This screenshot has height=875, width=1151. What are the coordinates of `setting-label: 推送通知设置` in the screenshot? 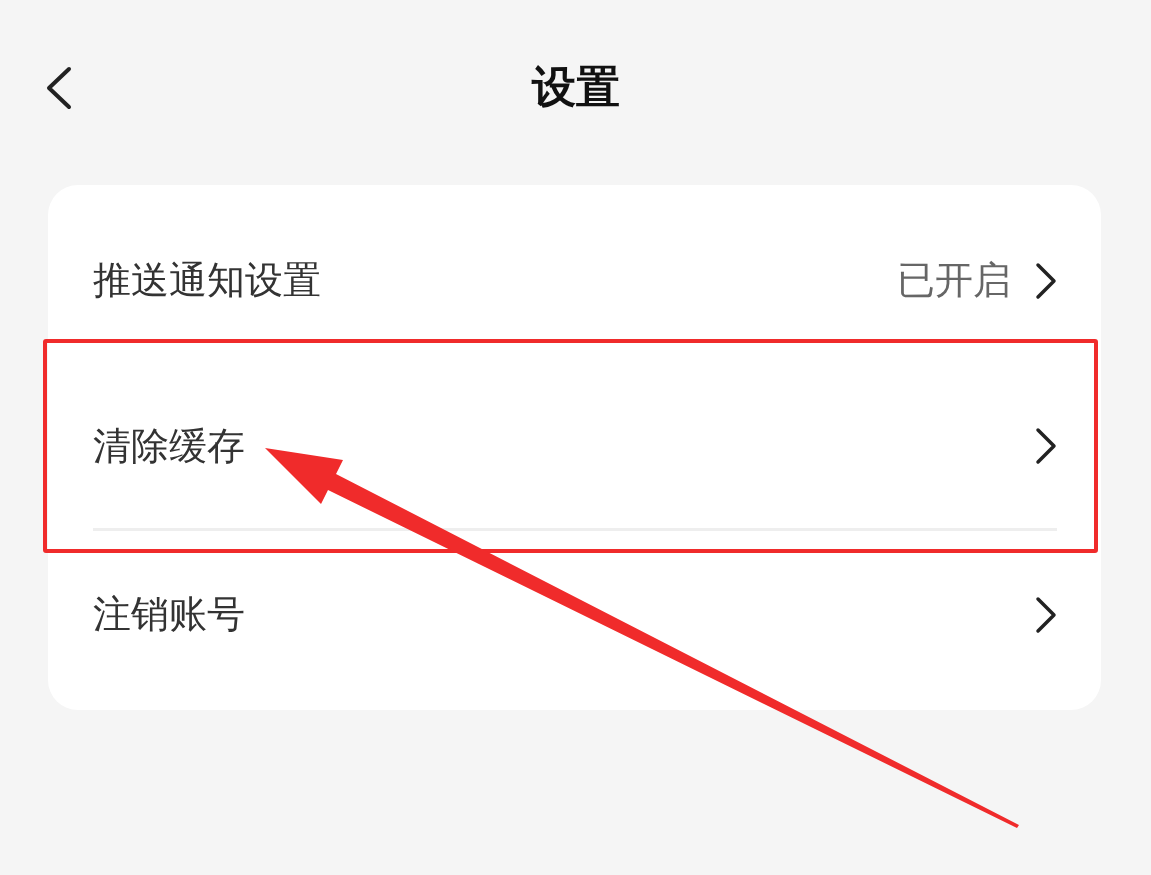 It's located at (207, 280).